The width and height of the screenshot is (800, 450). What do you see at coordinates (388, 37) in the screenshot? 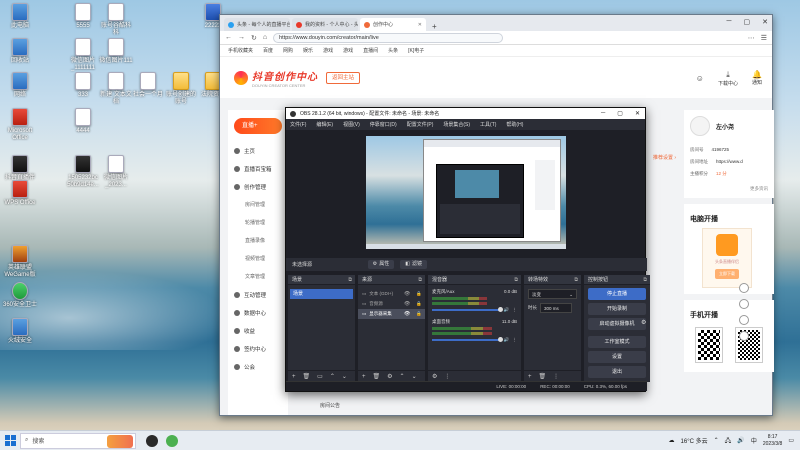
I see `url-input: https://www.douyin.com/creator/main/live` at bounding box center [388, 37].